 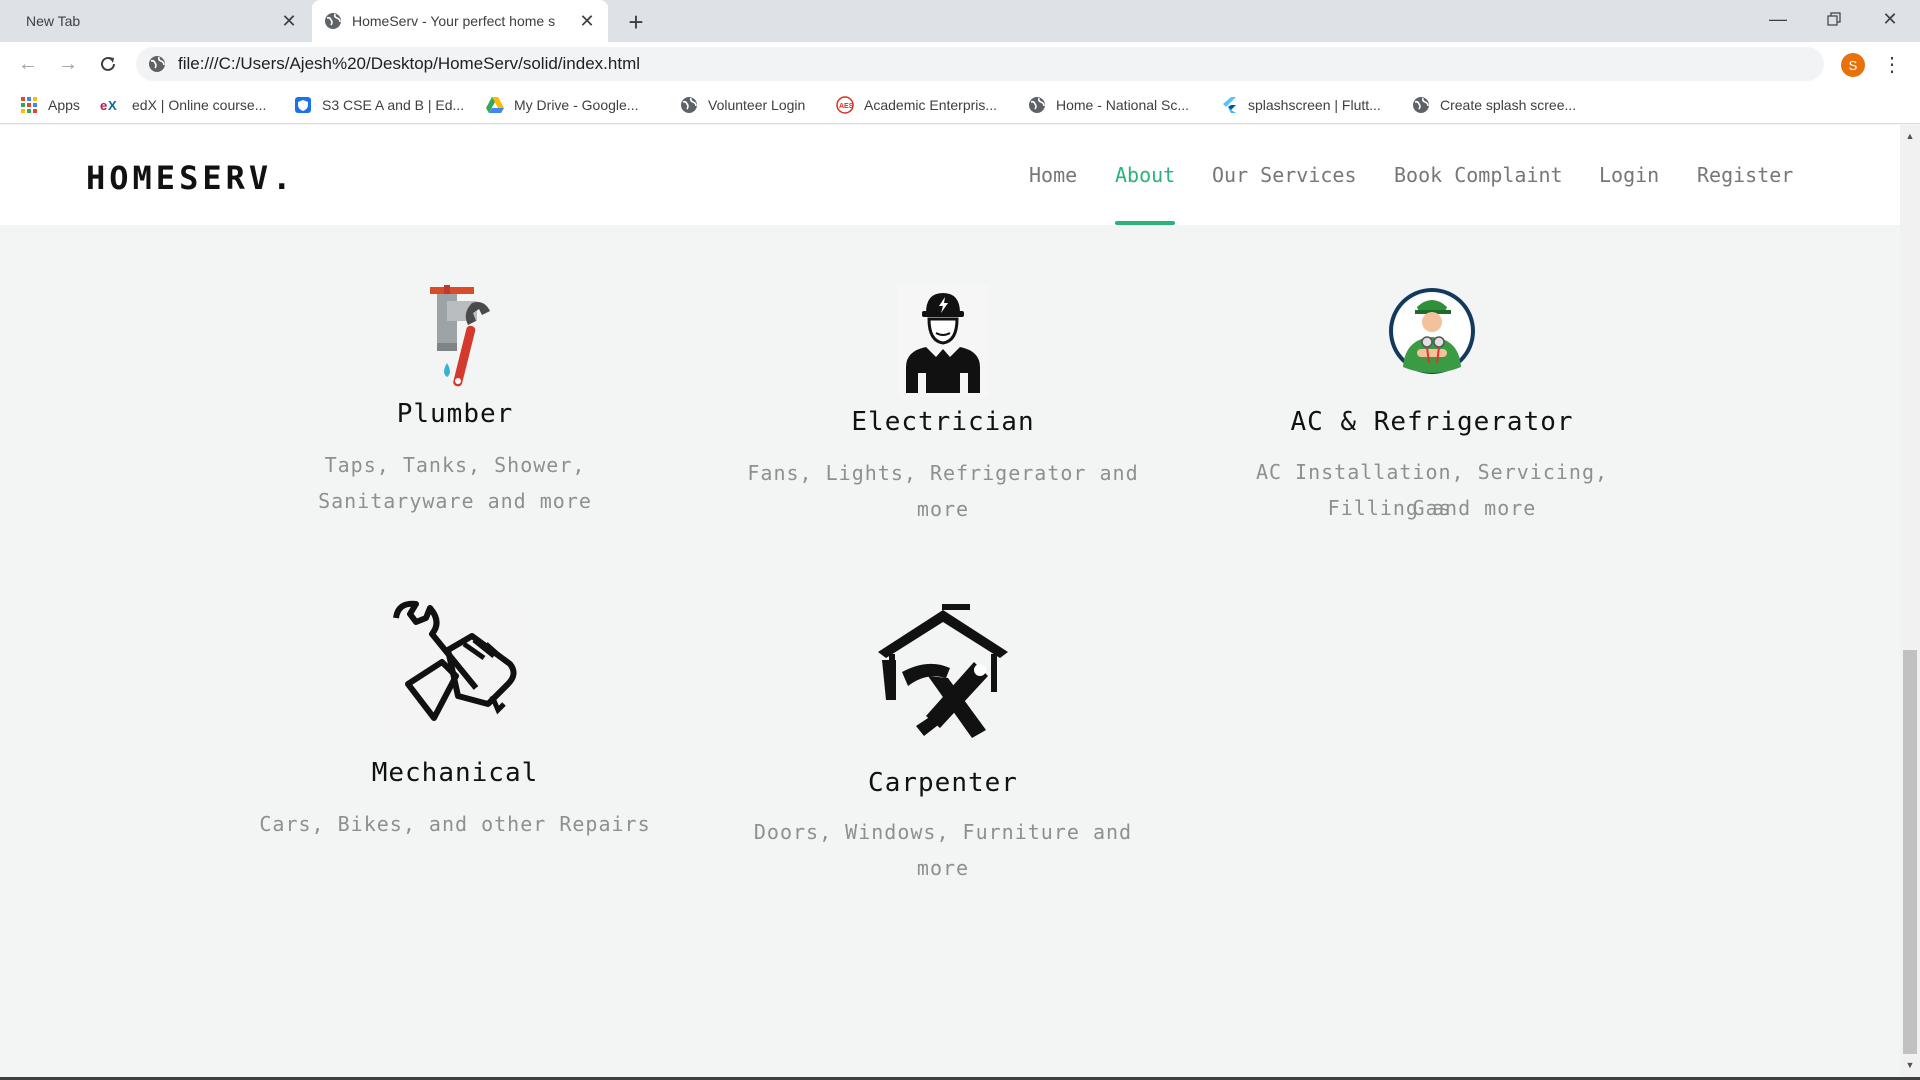 What do you see at coordinates (68, 64) in the screenshot?
I see `forward-arrow-icon: →` at bounding box center [68, 64].